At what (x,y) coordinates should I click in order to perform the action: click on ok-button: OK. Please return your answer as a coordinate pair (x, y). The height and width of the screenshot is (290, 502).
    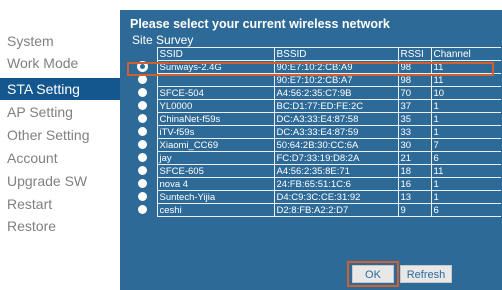
    Looking at the image, I should click on (373, 274).